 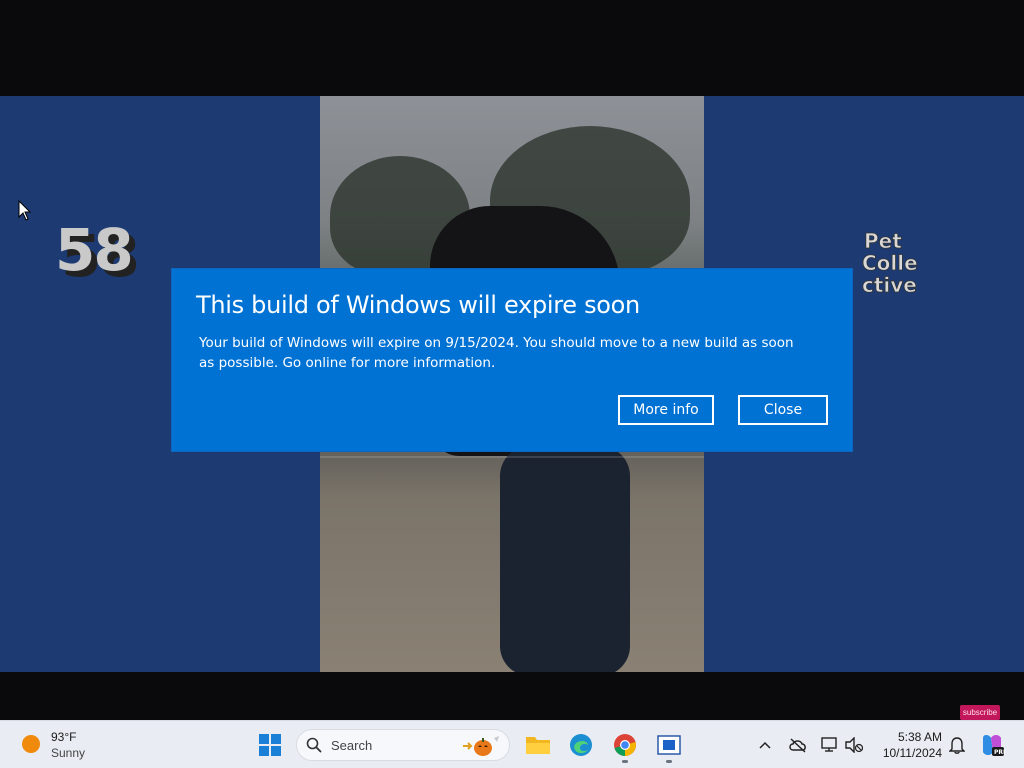 I want to click on edge-icon, so click(x=581, y=745).